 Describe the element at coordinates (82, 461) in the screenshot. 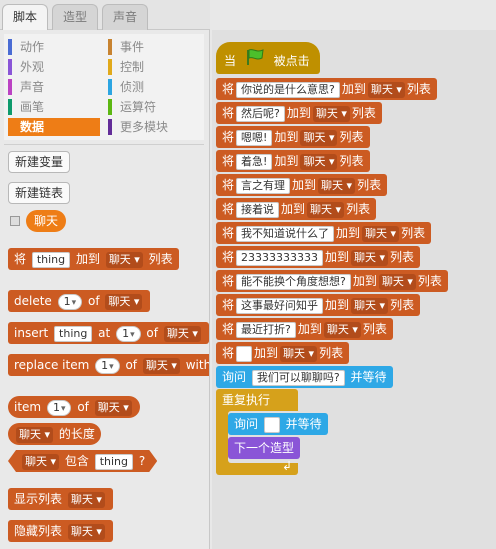

I see `contains-boolean-block: 聊天 包含 thing ?` at that location.